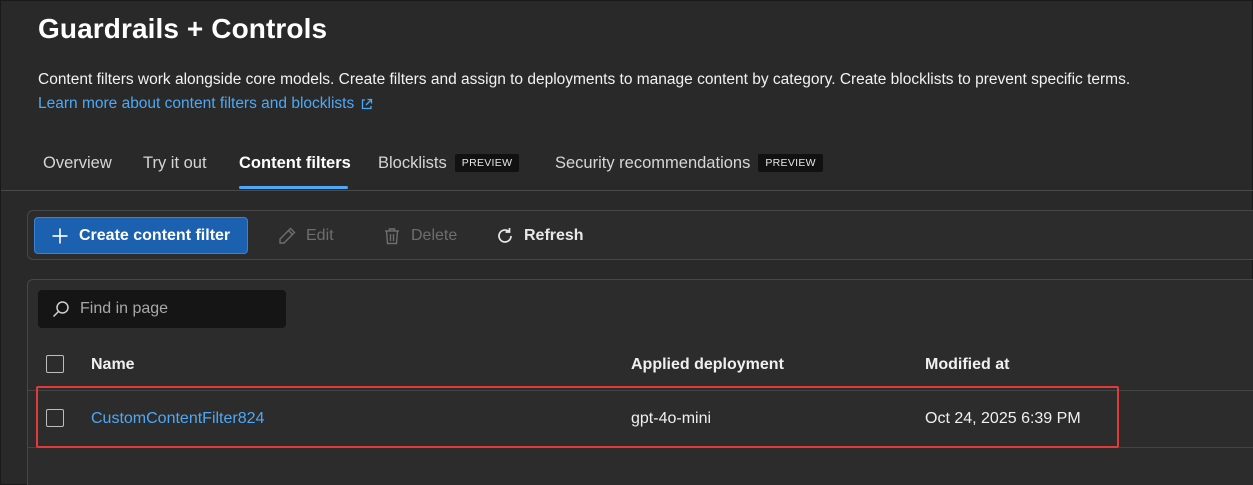 The image size is (1253, 485). I want to click on tab-blocklists: Blocklists PREVIEW, so click(449, 163).